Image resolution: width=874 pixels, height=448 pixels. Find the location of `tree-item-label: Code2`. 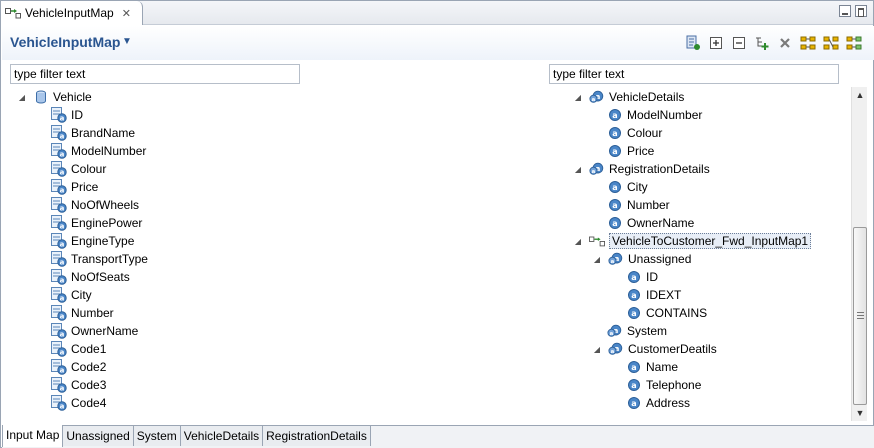

tree-item-label: Code2 is located at coordinates (89, 367).